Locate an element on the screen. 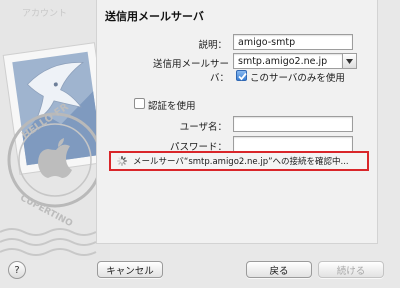 This screenshot has height=288, width=400. use-auth-label: 認証を使用 is located at coordinates (172, 106).